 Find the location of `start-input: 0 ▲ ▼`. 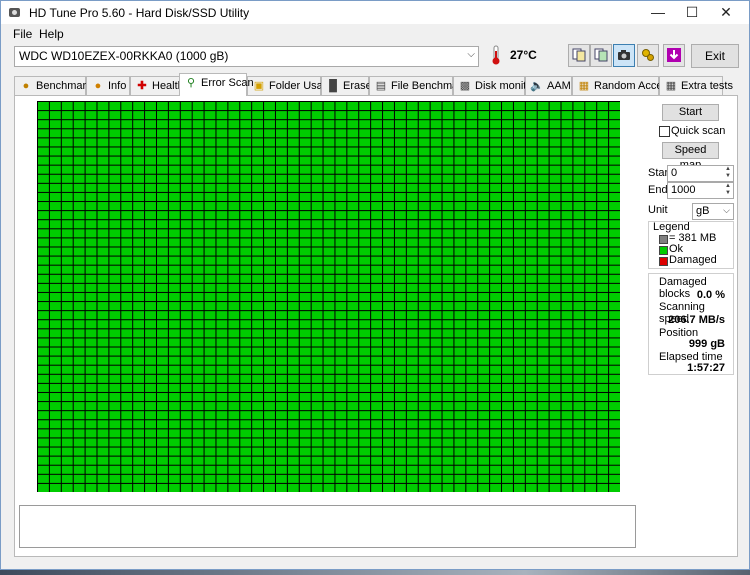

start-input: 0 ▲ ▼ is located at coordinates (700, 173).